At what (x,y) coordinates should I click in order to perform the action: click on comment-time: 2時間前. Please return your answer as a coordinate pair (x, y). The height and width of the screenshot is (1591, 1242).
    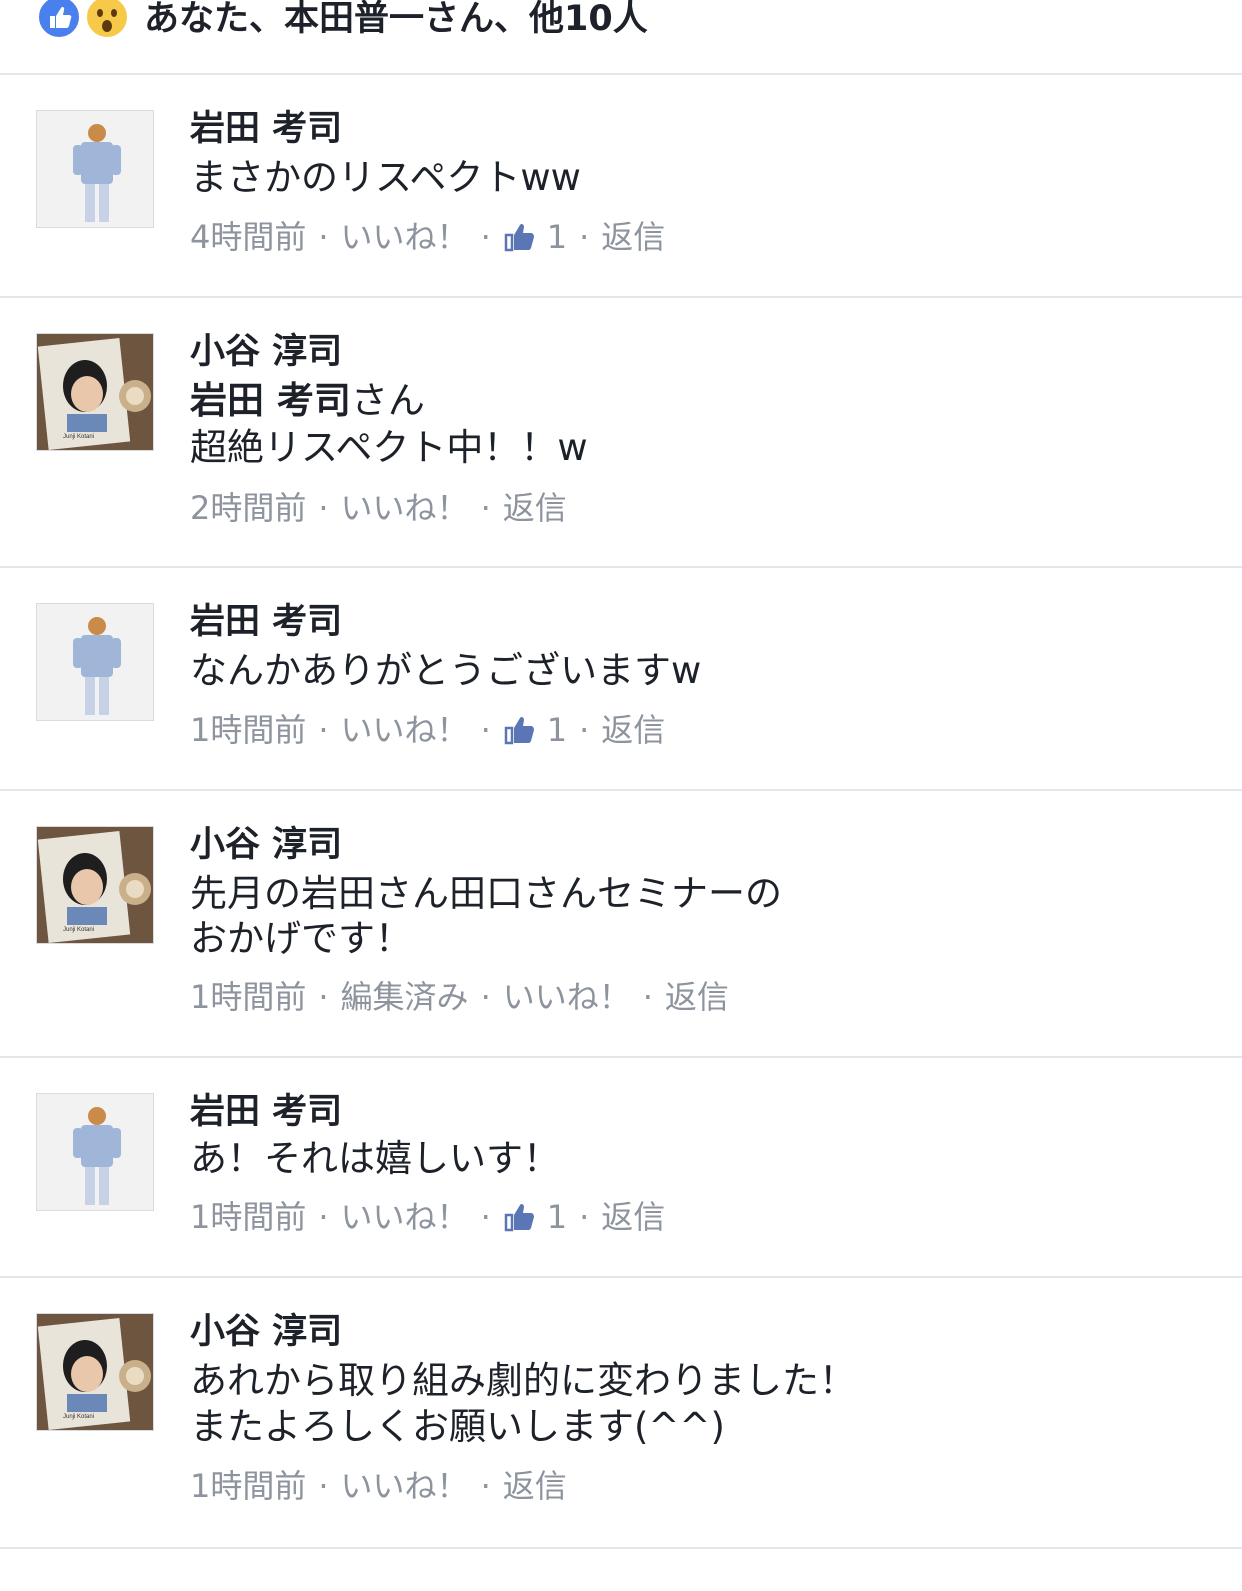
    Looking at the image, I should click on (248, 508).